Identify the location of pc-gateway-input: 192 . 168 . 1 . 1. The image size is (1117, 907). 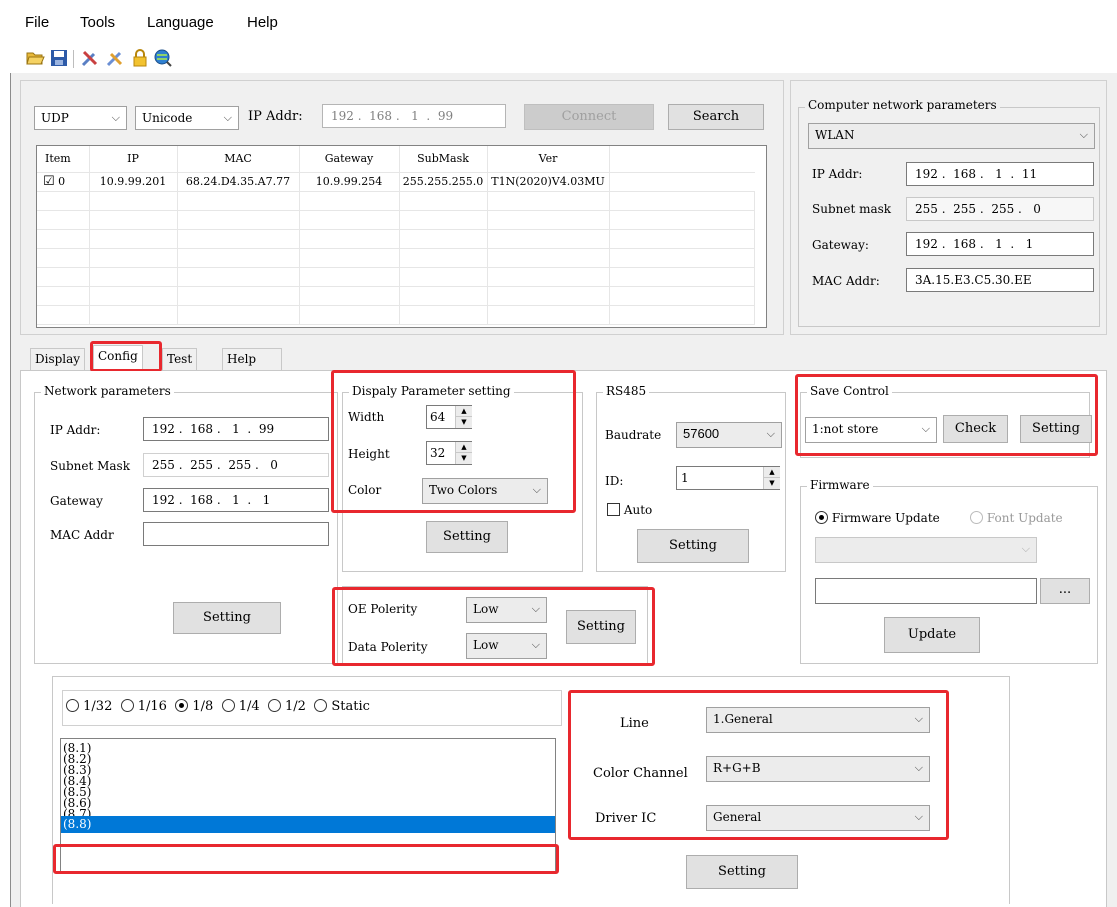
(1000, 244).